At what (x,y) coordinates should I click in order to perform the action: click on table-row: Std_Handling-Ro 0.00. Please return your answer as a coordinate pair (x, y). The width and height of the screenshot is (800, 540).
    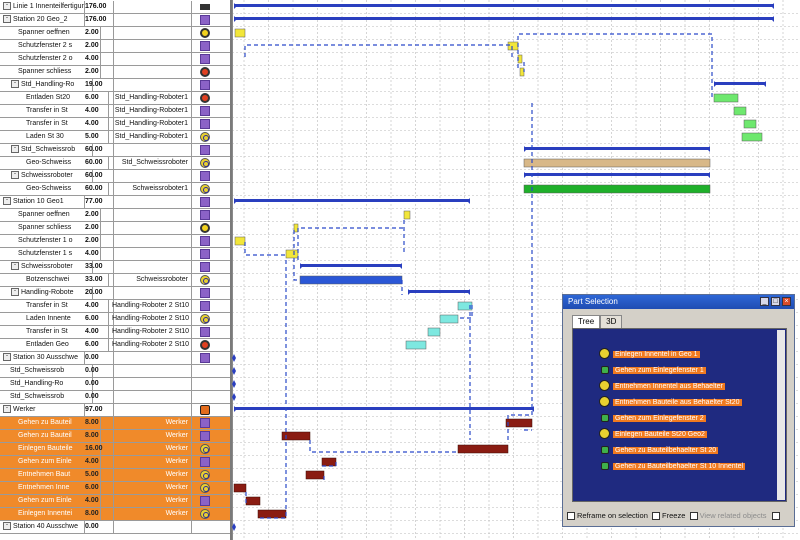
    Looking at the image, I should click on (115, 384).